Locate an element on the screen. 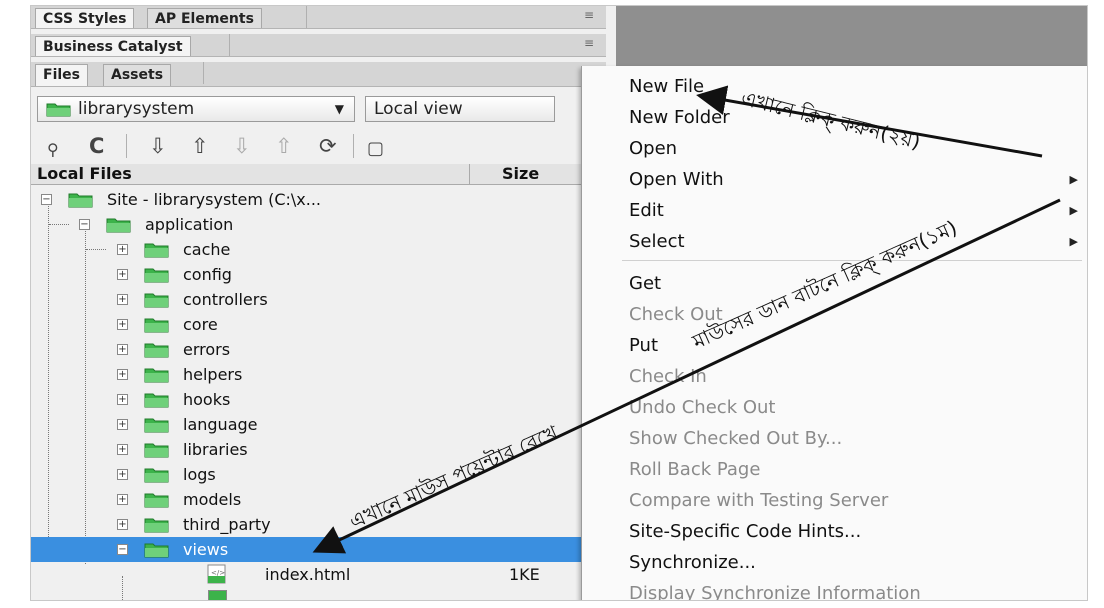 The image size is (1104, 608). tab-business-catalyst: Business Catalyst is located at coordinates (113, 46).